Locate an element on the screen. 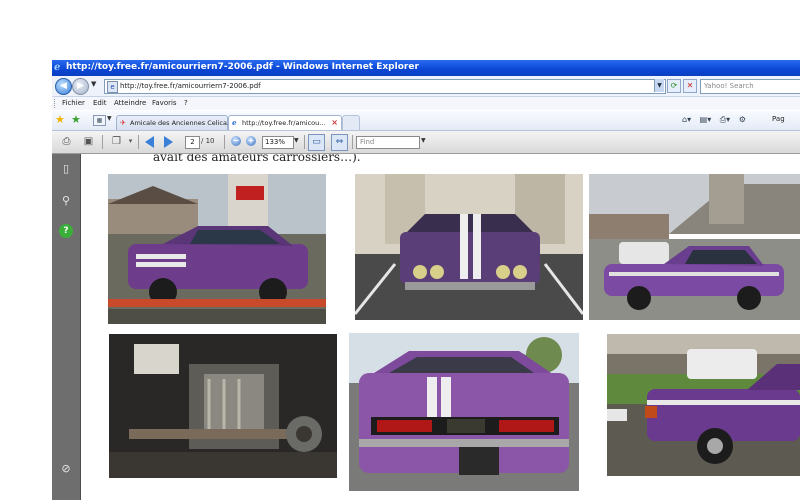 This screenshot has height=500, width=800. favorites-star-icon: ★ is located at coordinates (60, 120).